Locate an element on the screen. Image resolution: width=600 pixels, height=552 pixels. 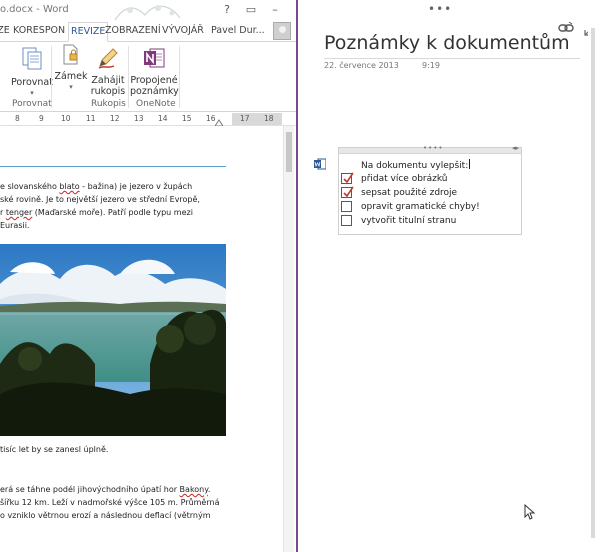
ruler-number: 17 is located at coordinates (245, 118).